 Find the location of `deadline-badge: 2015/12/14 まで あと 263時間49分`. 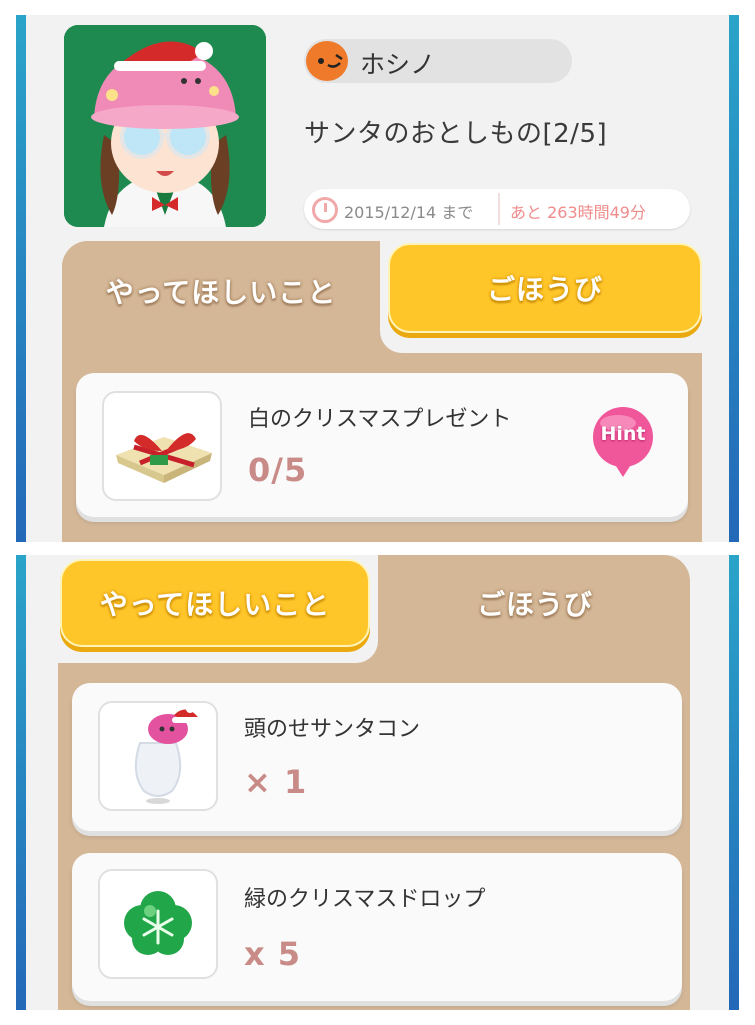

deadline-badge: 2015/12/14 まで あと 263時間49分 is located at coordinates (497, 209).